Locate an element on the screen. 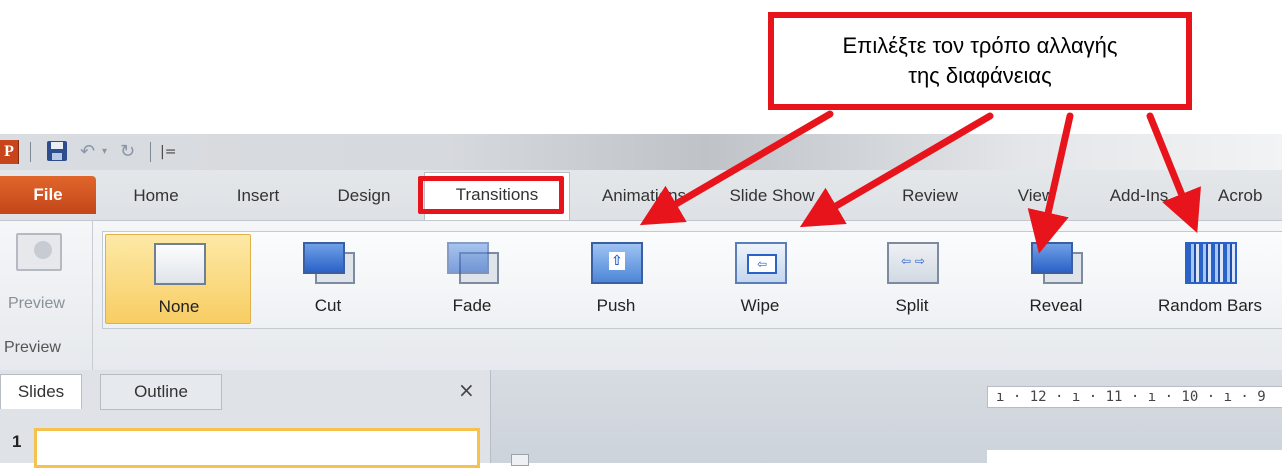 Image resolution: width=1282 pixels, height=468 pixels. quick-access-toolbar: P ↶ ▾ ↻ |= is located at coordinates (641, 152).